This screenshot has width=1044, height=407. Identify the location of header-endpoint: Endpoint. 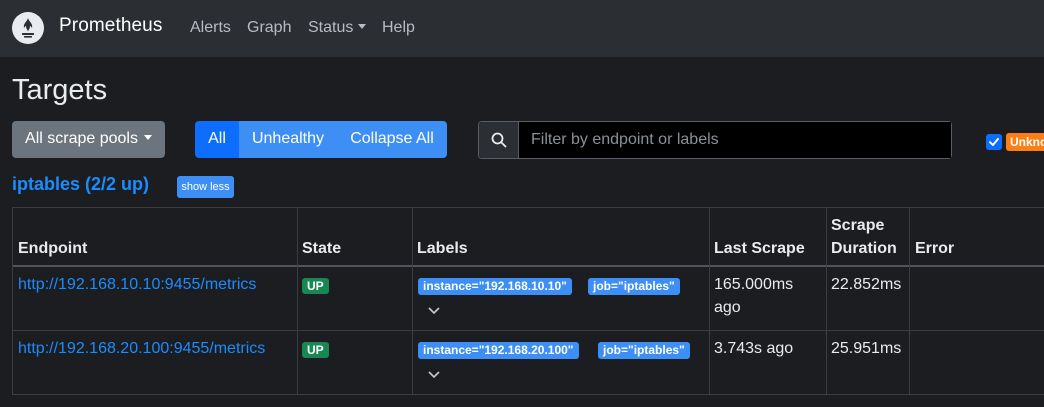
(53, 248).